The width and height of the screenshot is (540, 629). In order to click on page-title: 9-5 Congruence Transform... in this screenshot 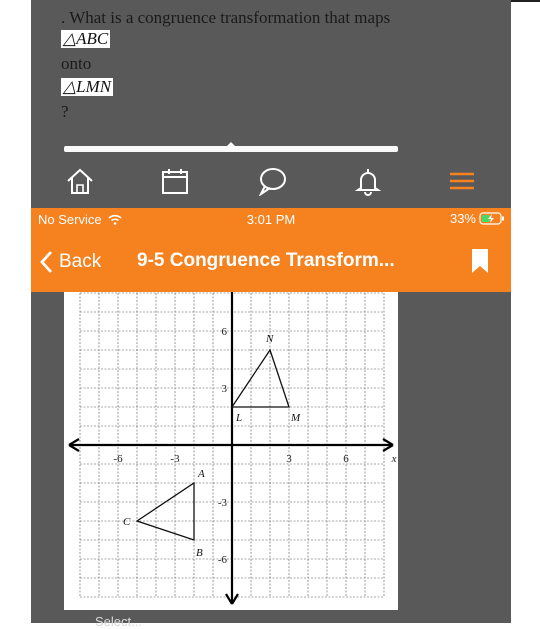, I will do `click(266, 260)`.